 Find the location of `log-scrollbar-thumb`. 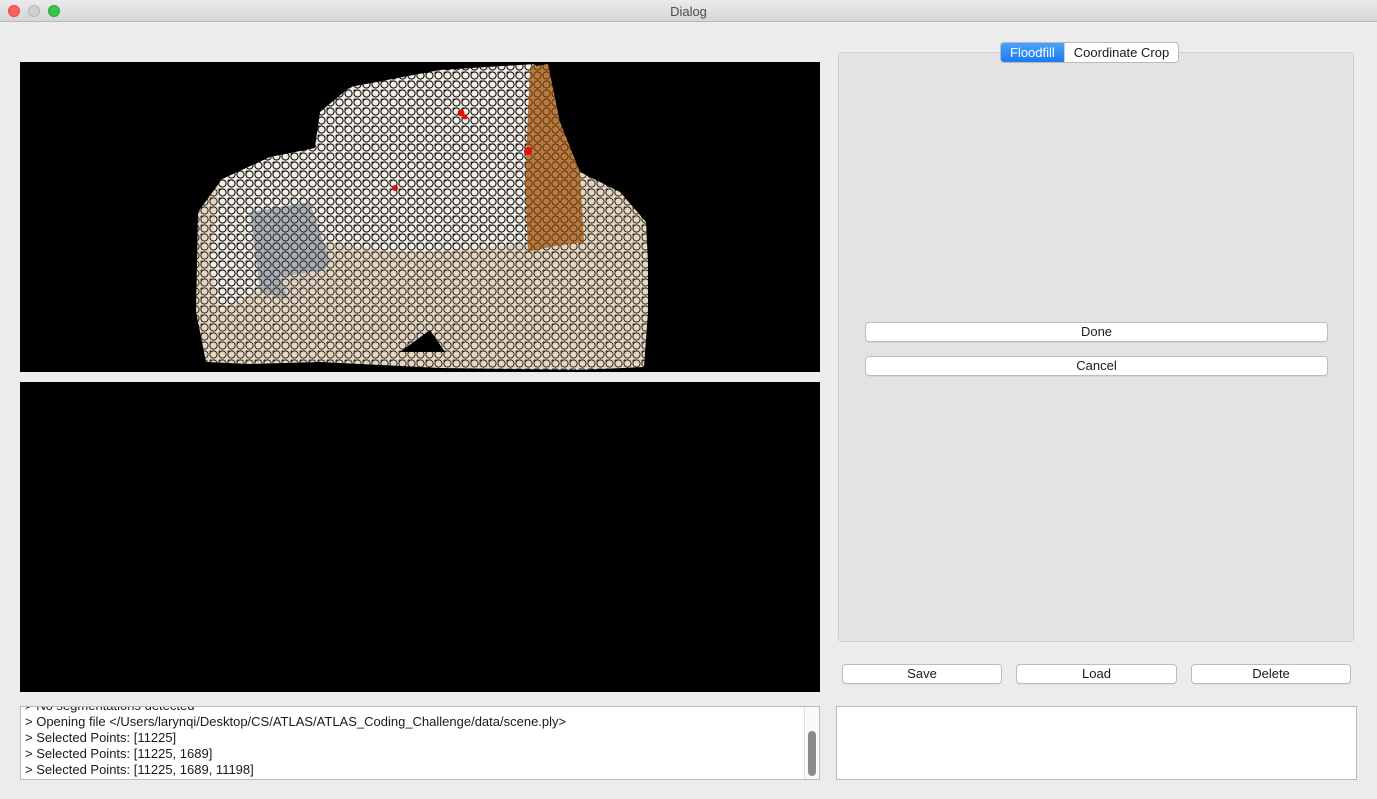

log-scrollbar-thumb is located at coordinates (812, 753).